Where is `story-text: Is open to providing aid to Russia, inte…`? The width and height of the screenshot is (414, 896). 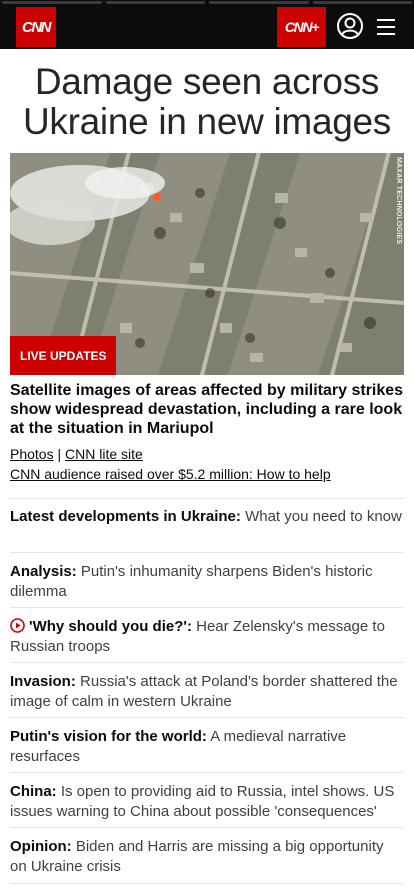
story-text: Is open to providing aid to Russia, inte… is located at coordinates (202, 801).